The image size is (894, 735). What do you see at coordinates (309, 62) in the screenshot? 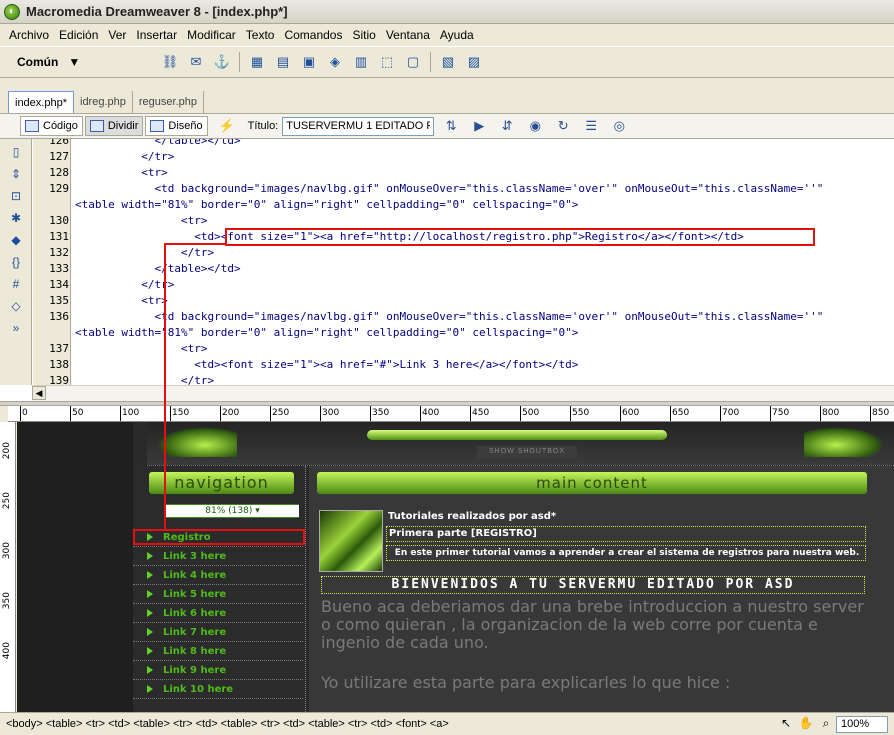
I see `image-icon: ▣` at bounding box center [309, 62].